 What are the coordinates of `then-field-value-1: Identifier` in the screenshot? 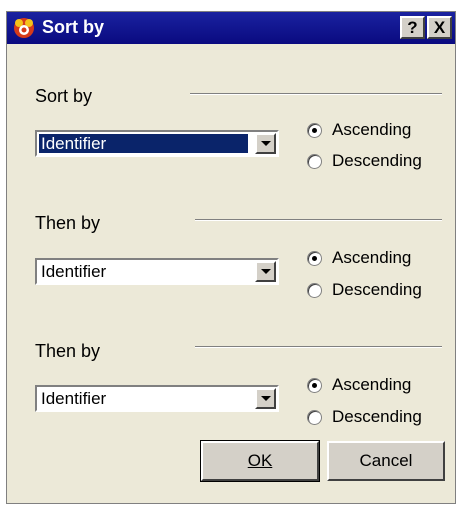 It's located at (74, 271).